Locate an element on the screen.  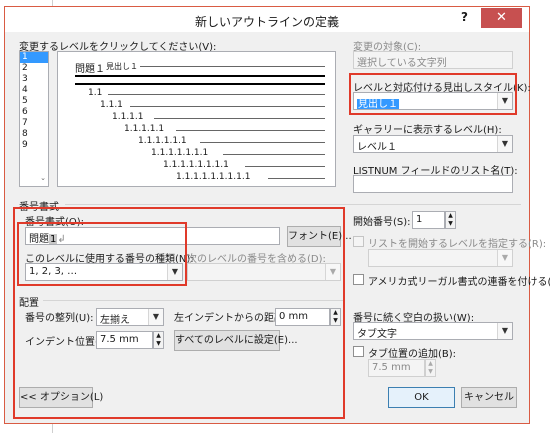
level-item: 8 is located at coordinates (34, 134).